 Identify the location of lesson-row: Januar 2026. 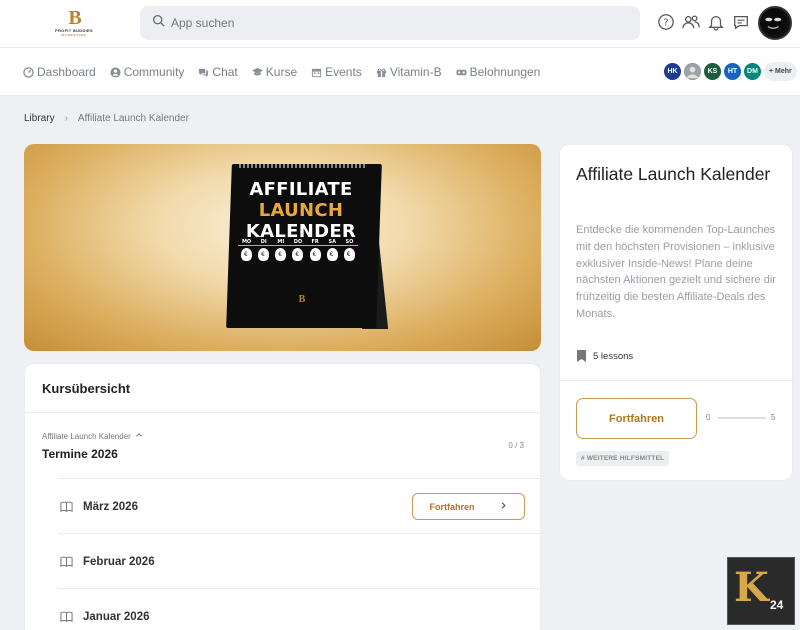
(300, 609).